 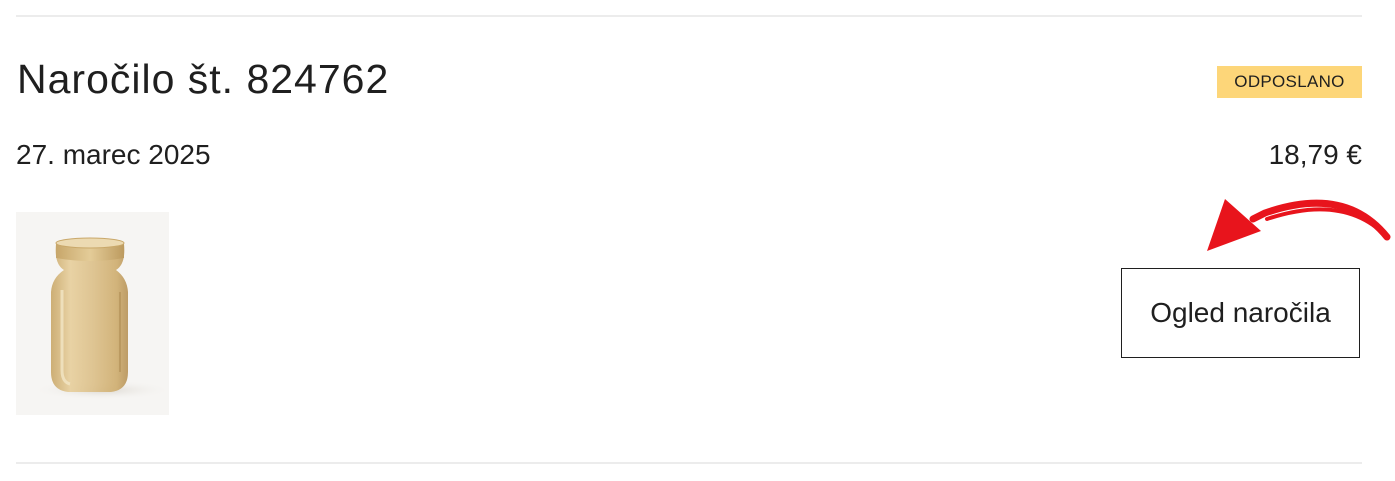 I want to click on red-arrow-annotation, so click(x=1299, y=225).